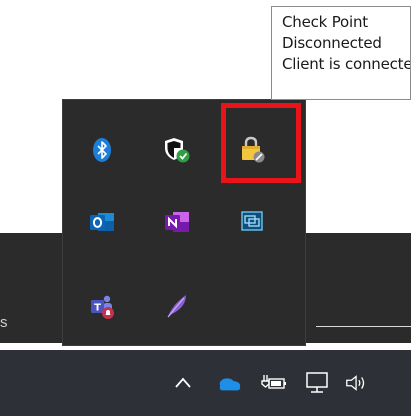 The height and width of the screenshot is (416, 411). I want to click on bluetooth-icon, so click(102, 150).